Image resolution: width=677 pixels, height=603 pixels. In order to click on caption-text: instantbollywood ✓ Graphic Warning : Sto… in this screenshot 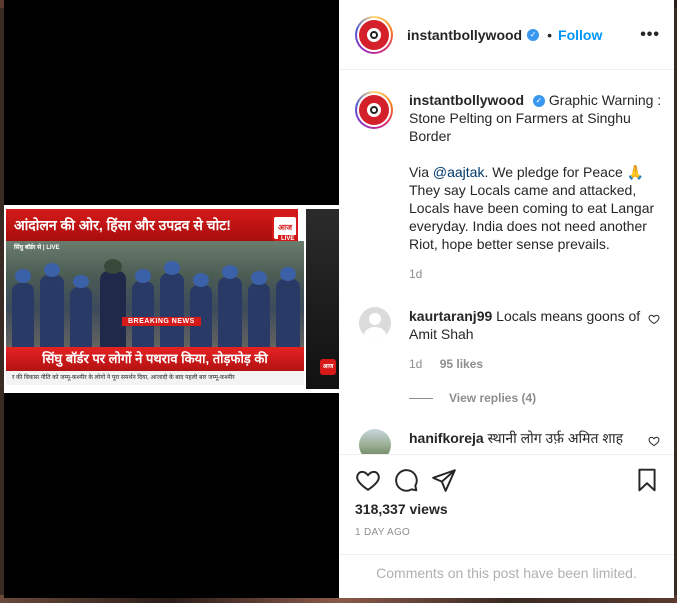, I will do `click(537, 187)`.